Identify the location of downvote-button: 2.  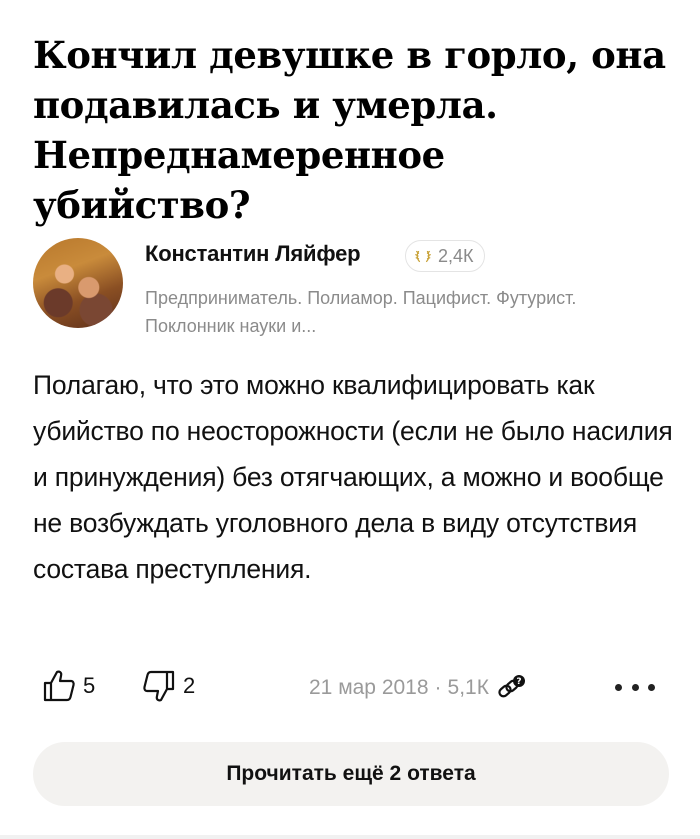
(168, 686).